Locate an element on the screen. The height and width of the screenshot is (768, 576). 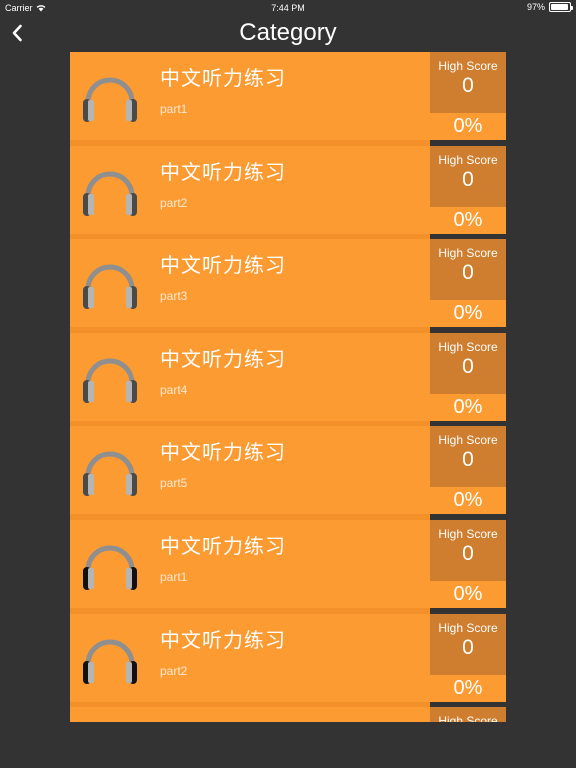
category-subtitle: part3 is located at coordinates (174, 296).